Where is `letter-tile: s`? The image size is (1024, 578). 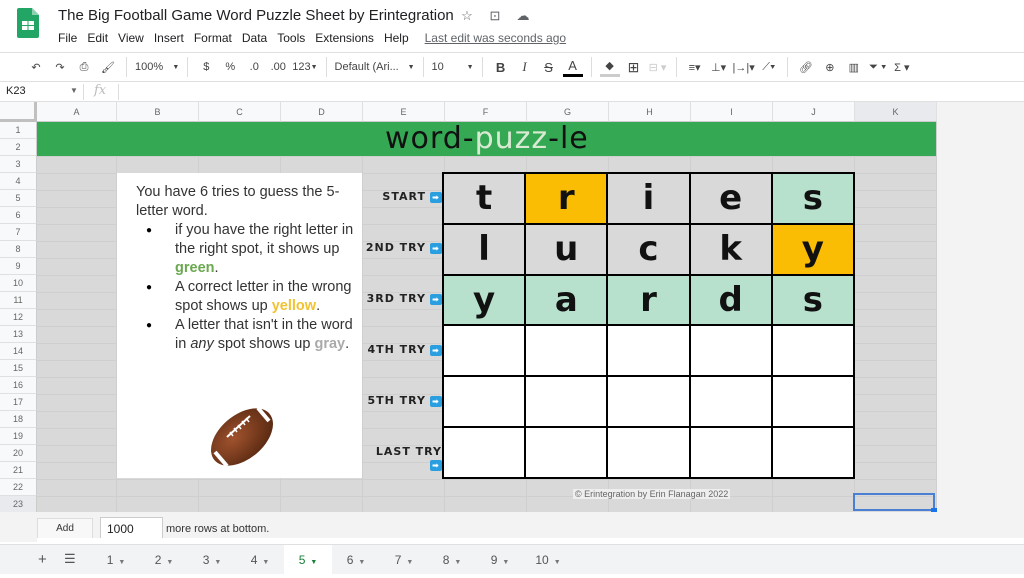
letter-tile: s is located at coordinates (812, 198).